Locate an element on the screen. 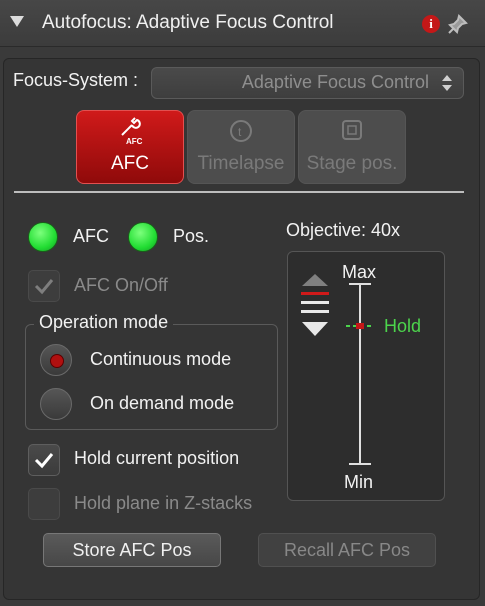  svg-text: t is located at coordinates (240, 132).